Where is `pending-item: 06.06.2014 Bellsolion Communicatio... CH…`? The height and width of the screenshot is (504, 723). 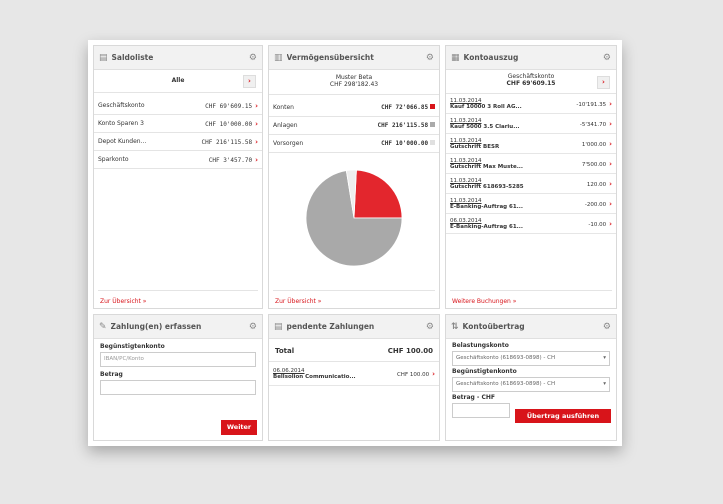
pending-item: 06.06.2014 Bellsolion Communicatio... CH… is located at coordinates (354, 374).